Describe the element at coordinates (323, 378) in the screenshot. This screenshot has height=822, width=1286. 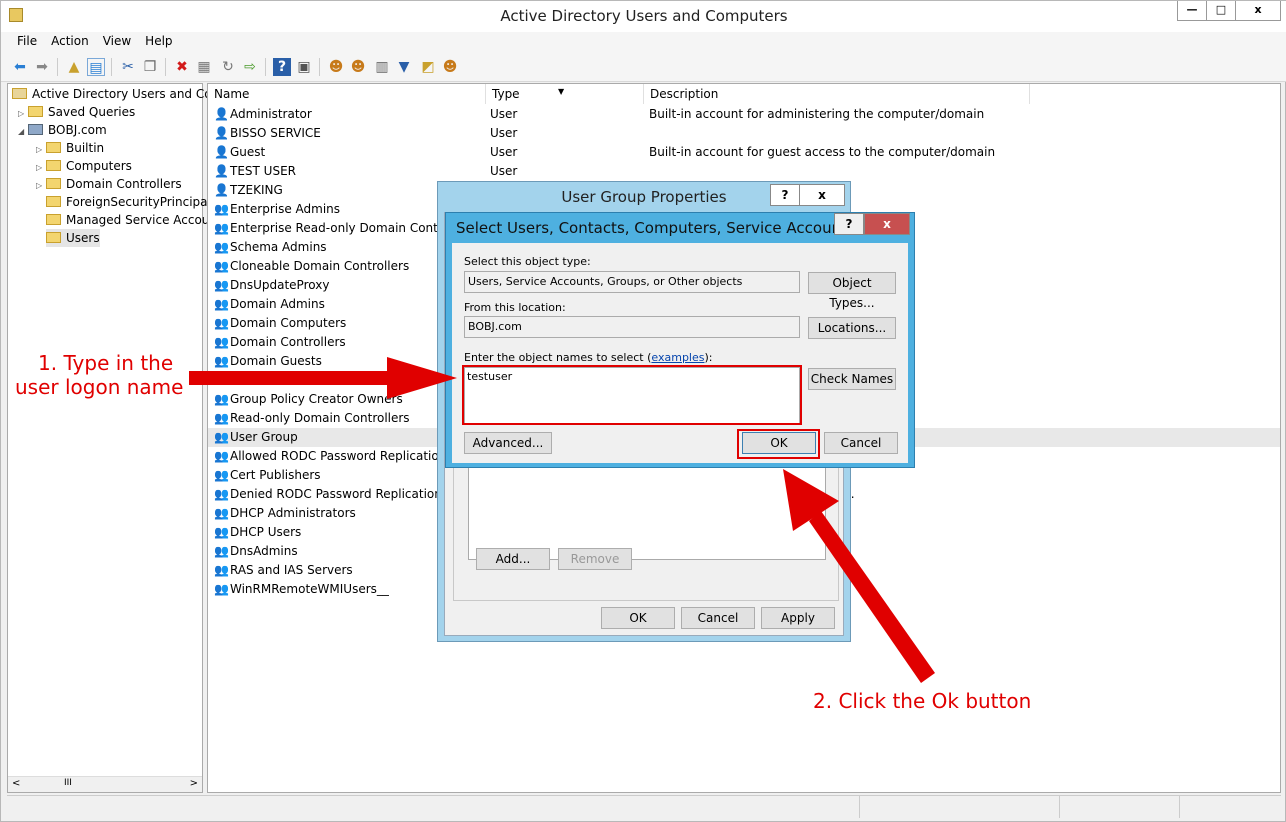
I see `step1-arrow-icon` at that location.